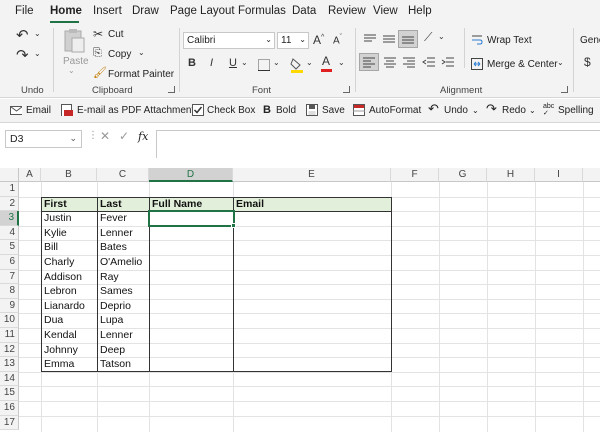  I want to click on row-header-8: 8, so click(9, 291).